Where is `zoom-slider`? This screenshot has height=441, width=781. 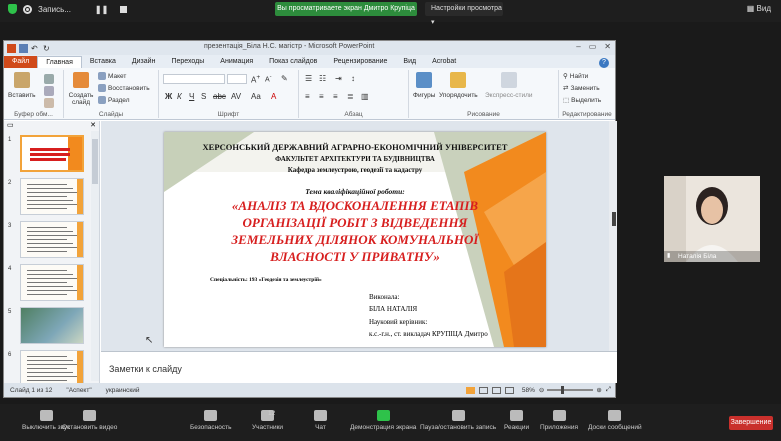
zoom-slider is located at coordinates (570, 390).